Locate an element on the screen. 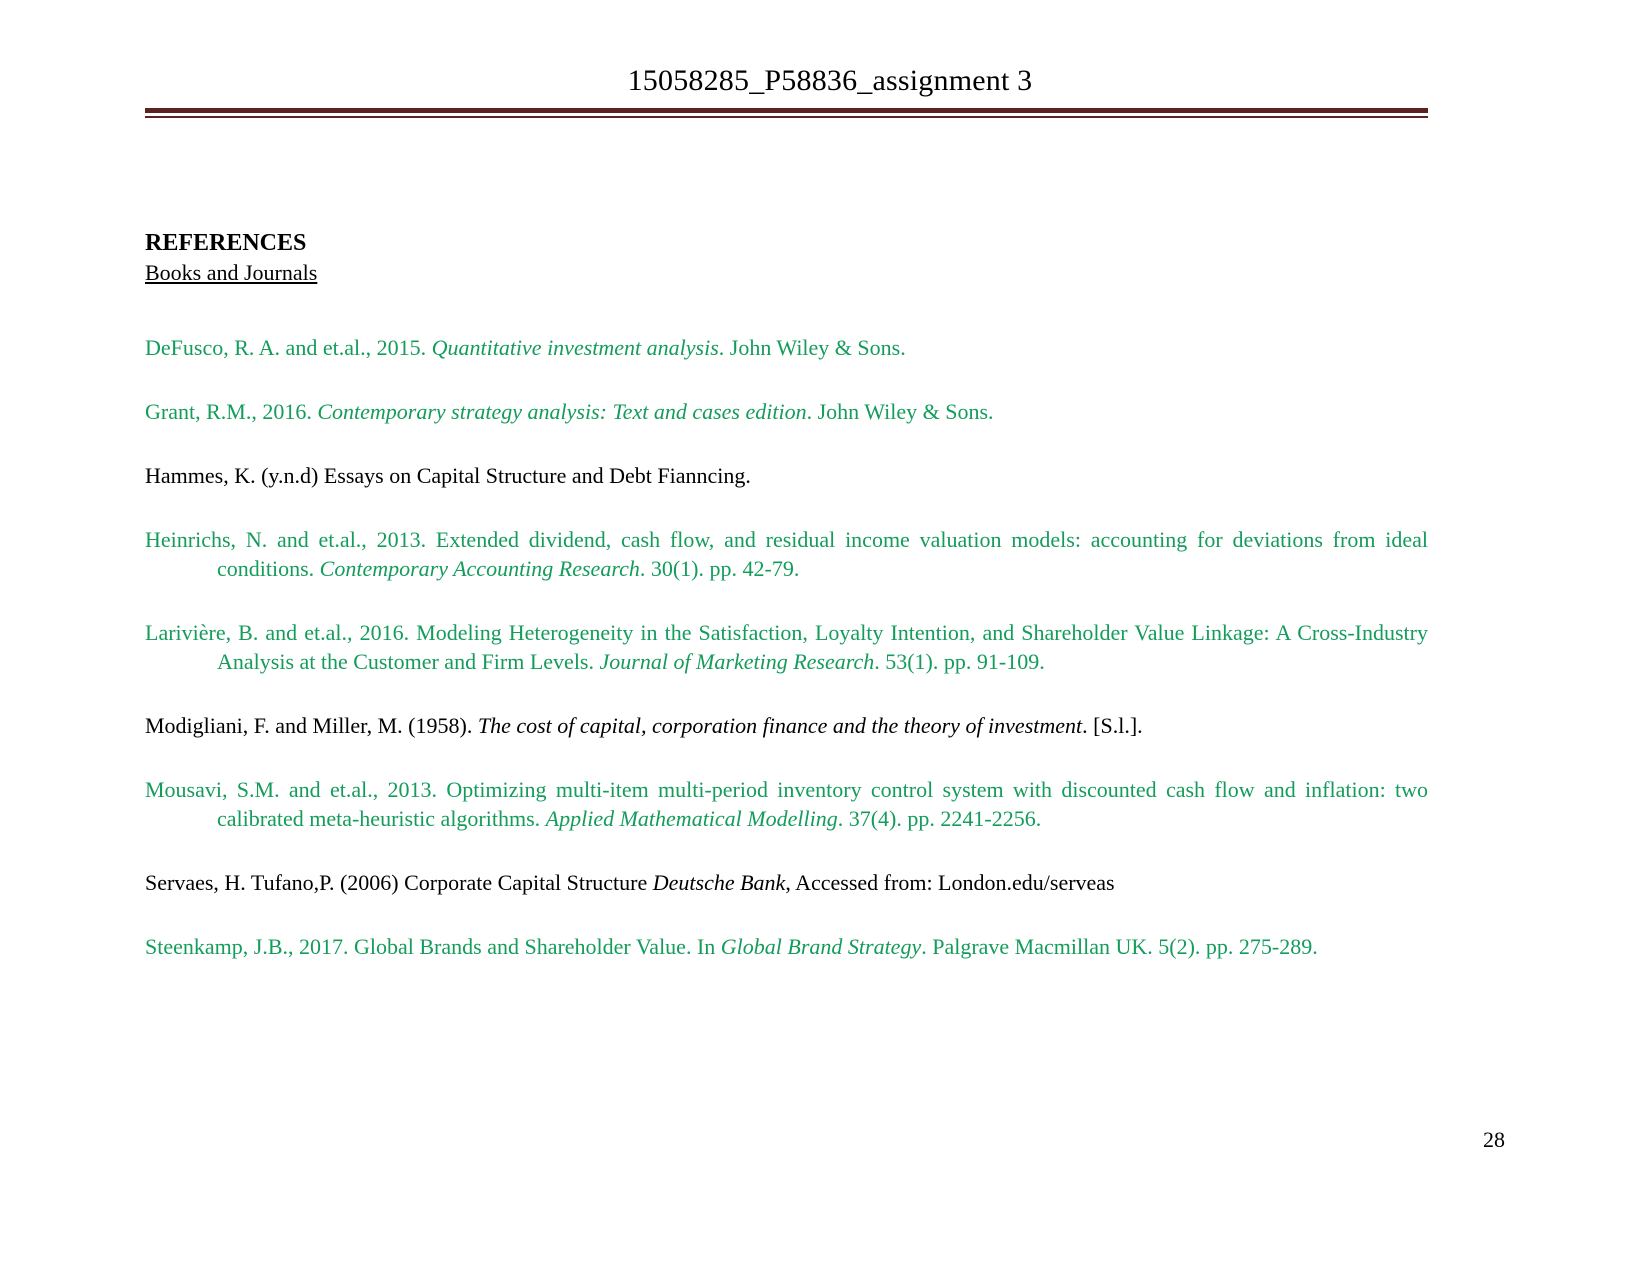 This screenshot has height=1275, width=1650. books-and-journals-subheading: Books and Journals is located at coordinates (231, 272).